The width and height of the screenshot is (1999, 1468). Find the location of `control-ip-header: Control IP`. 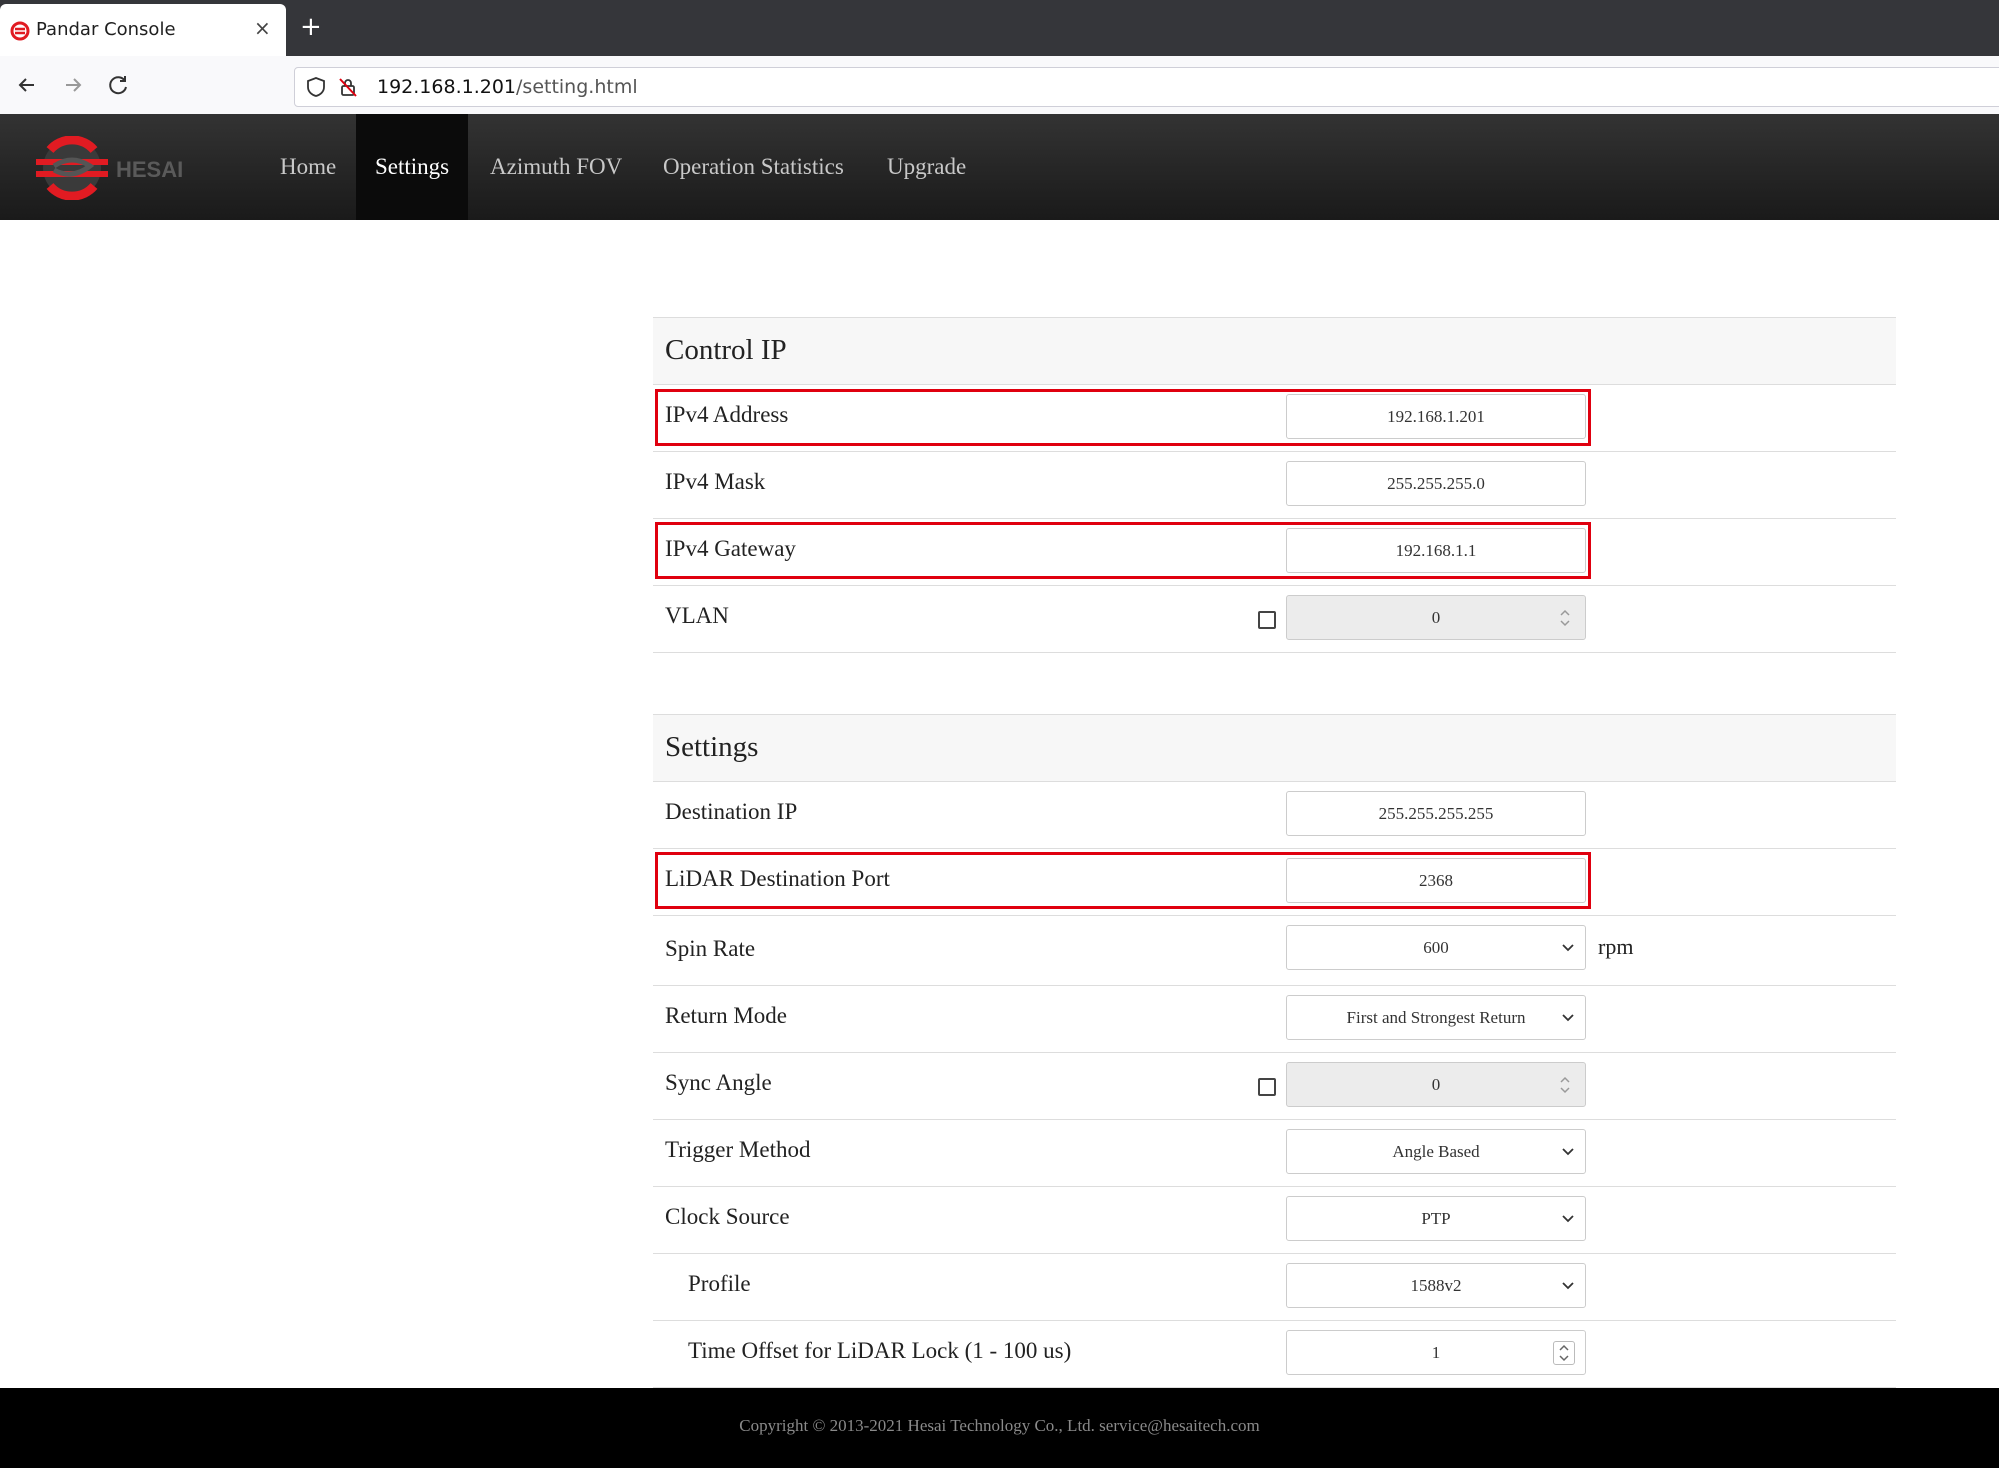

control-ip-header: Control IP is located at coordinates (1274, 351).